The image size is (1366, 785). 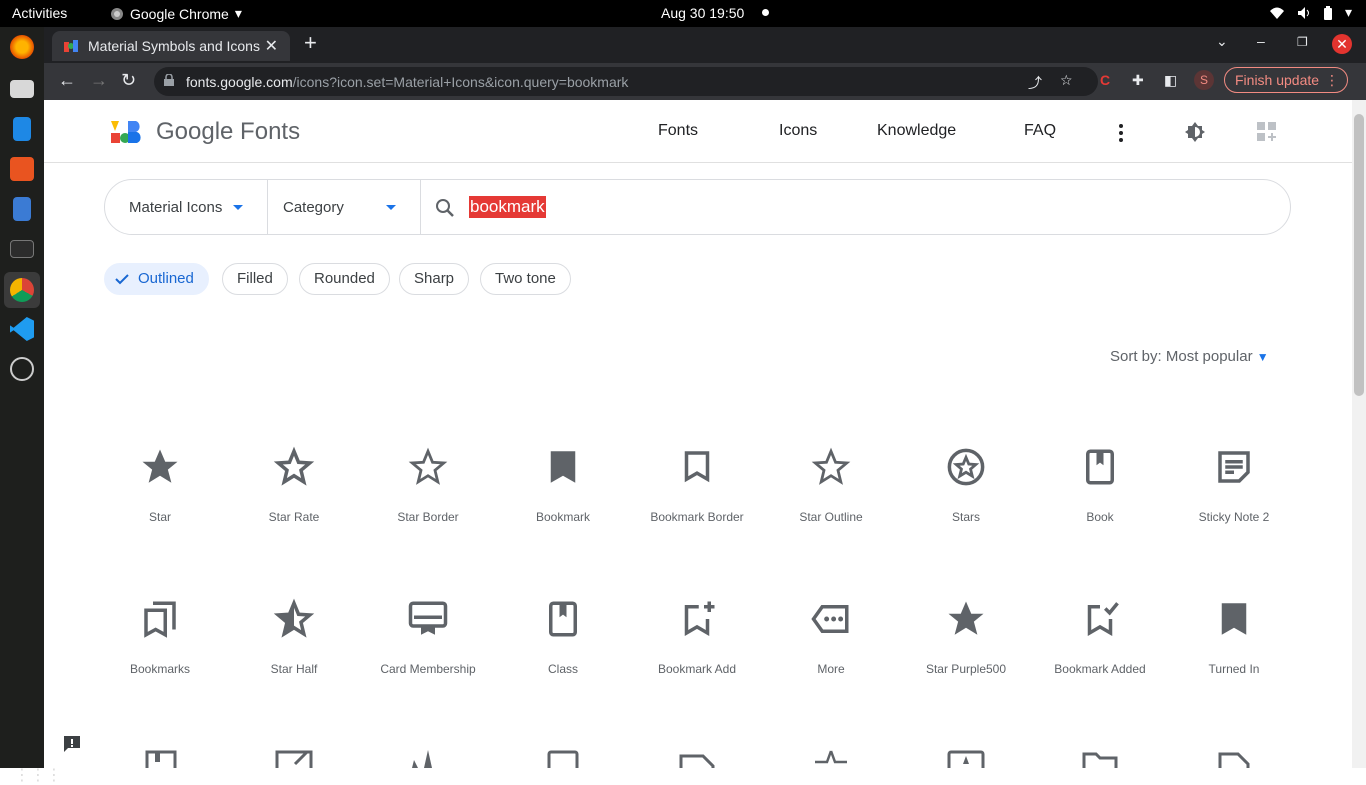 I want to click on close-tab-icon: ✕, so click(x=271, y=46).